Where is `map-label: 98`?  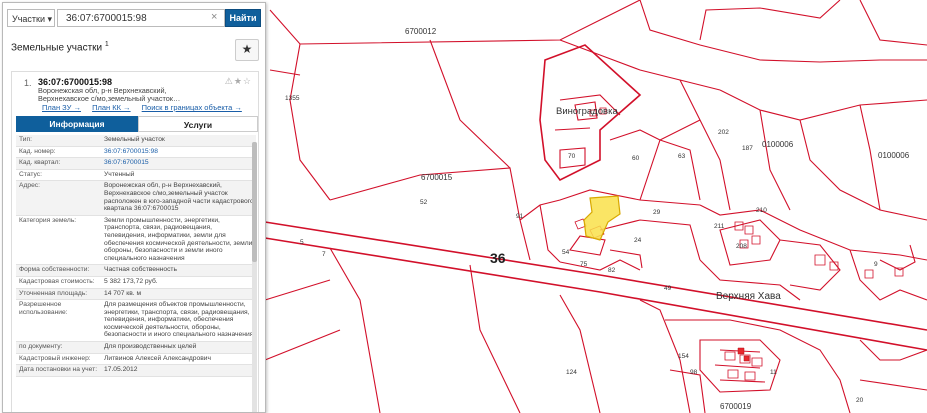 map-label: 98 is located at coordinates (694, 372).